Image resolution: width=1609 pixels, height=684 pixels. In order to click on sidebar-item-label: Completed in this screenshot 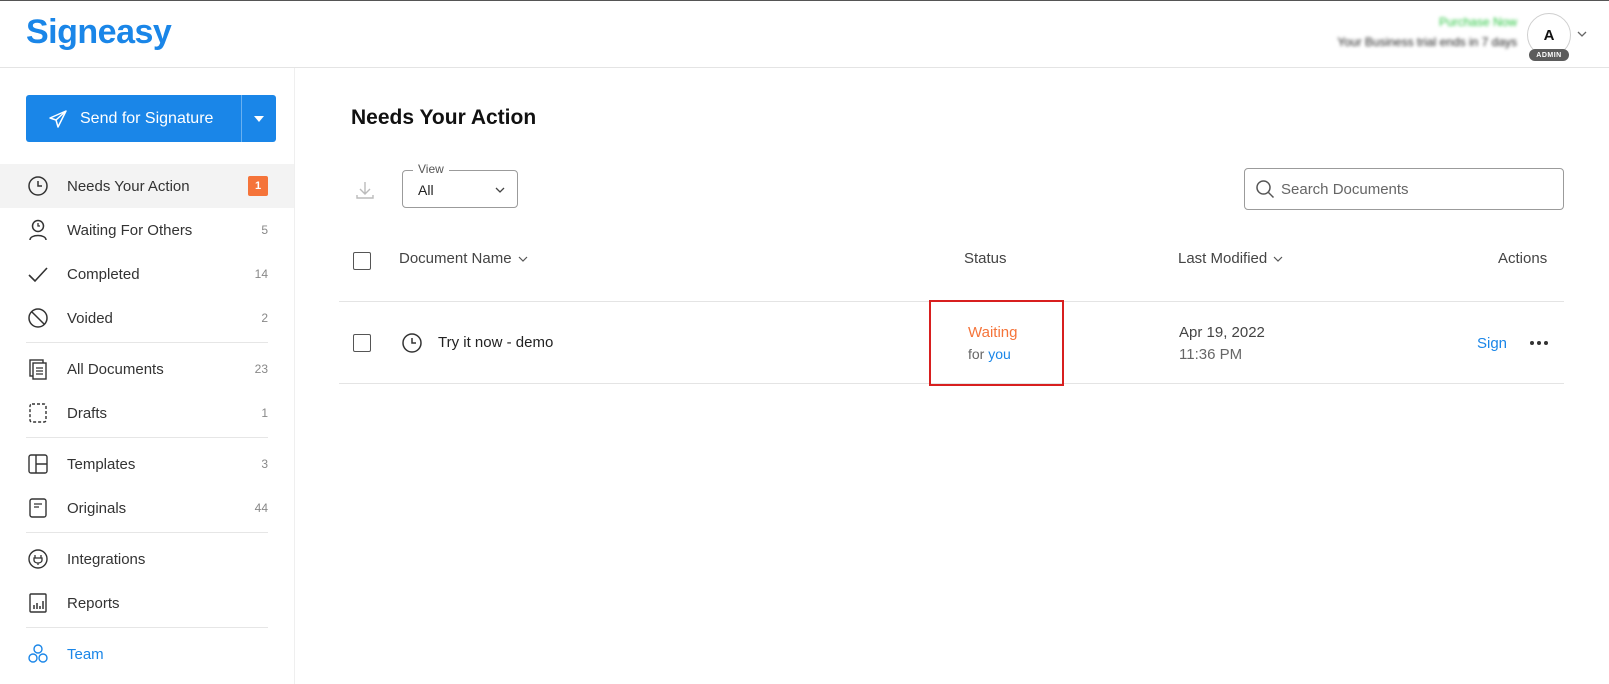, I will do `click(103, 274)`.